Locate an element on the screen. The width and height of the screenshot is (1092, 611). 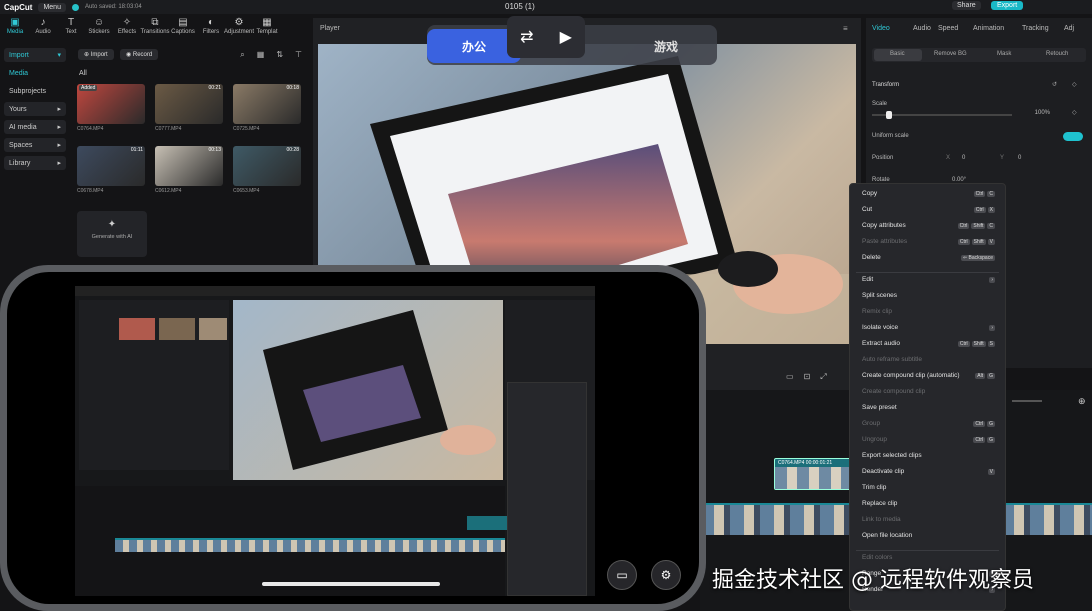
media-name: C0764.MP4 is located at coordinates (90, 129).